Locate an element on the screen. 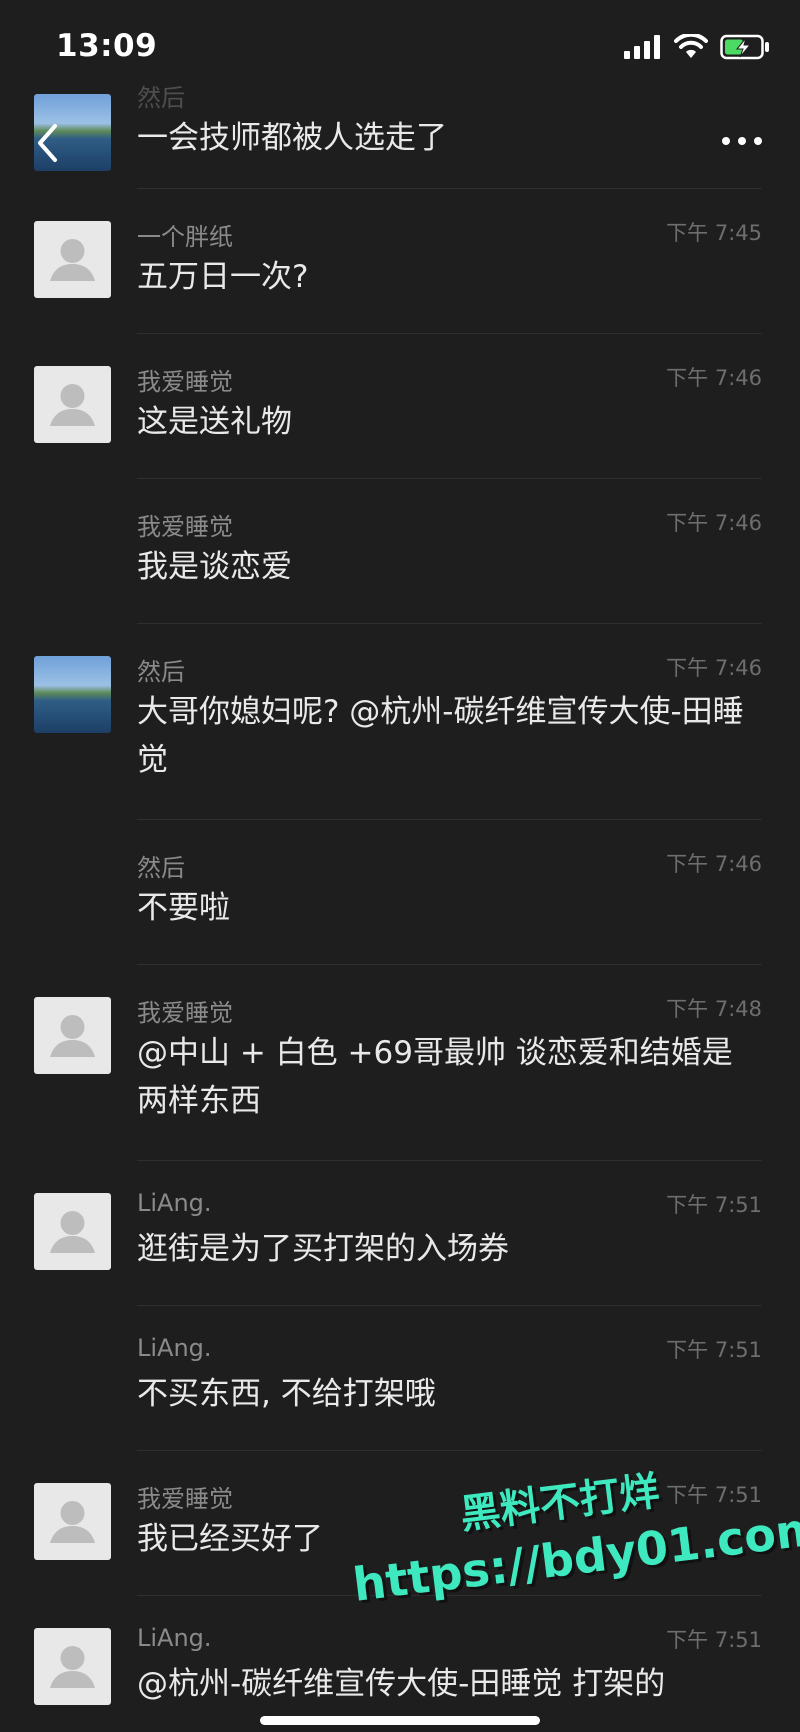 This screenshot has height=1732, width=800. wifi-icon is located at coordinates (691, 46).